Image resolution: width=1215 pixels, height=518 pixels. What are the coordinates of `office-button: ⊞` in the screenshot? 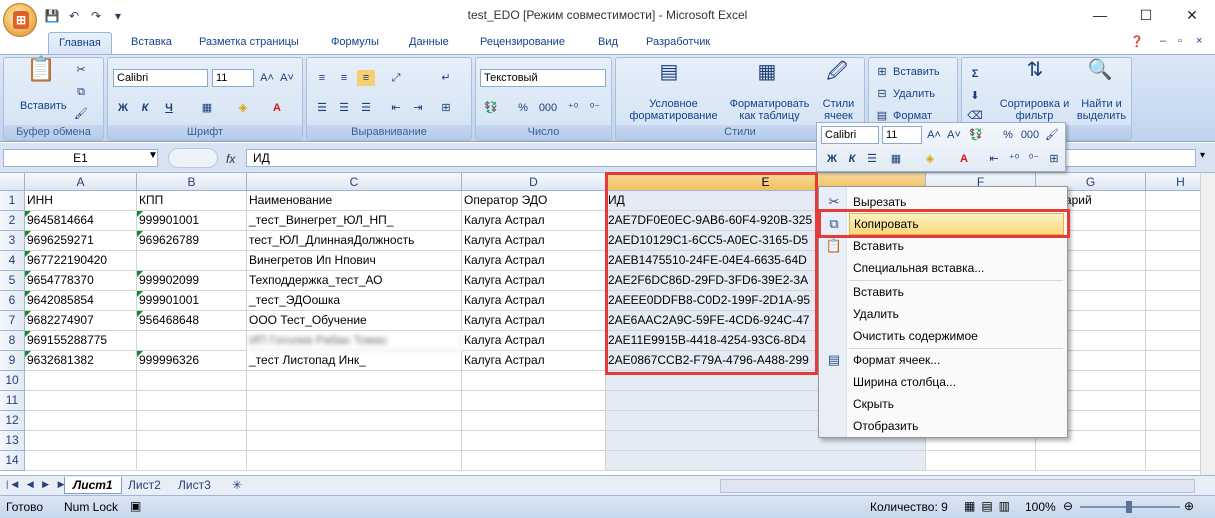 It's located at (20, 20).